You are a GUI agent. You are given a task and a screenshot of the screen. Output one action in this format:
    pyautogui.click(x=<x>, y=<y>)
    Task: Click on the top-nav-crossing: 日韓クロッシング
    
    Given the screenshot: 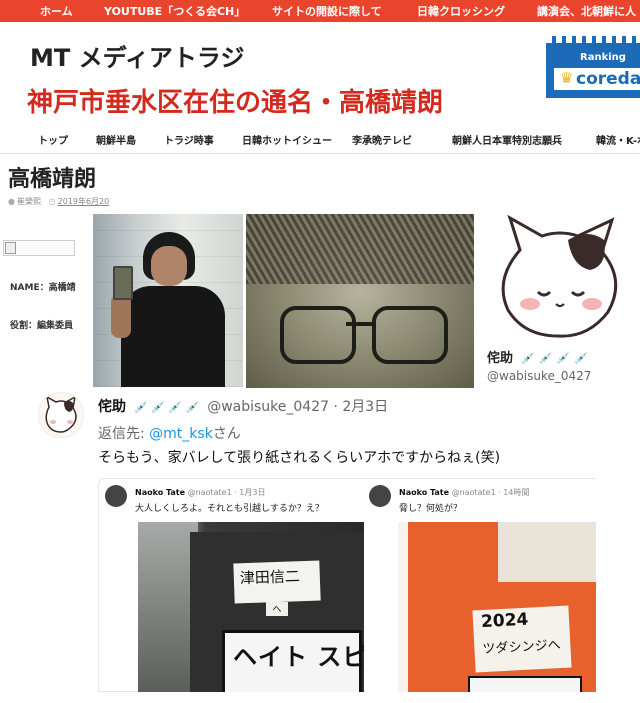 What is the action you would take?
    pyautogui.click(x=461, y=11)
    